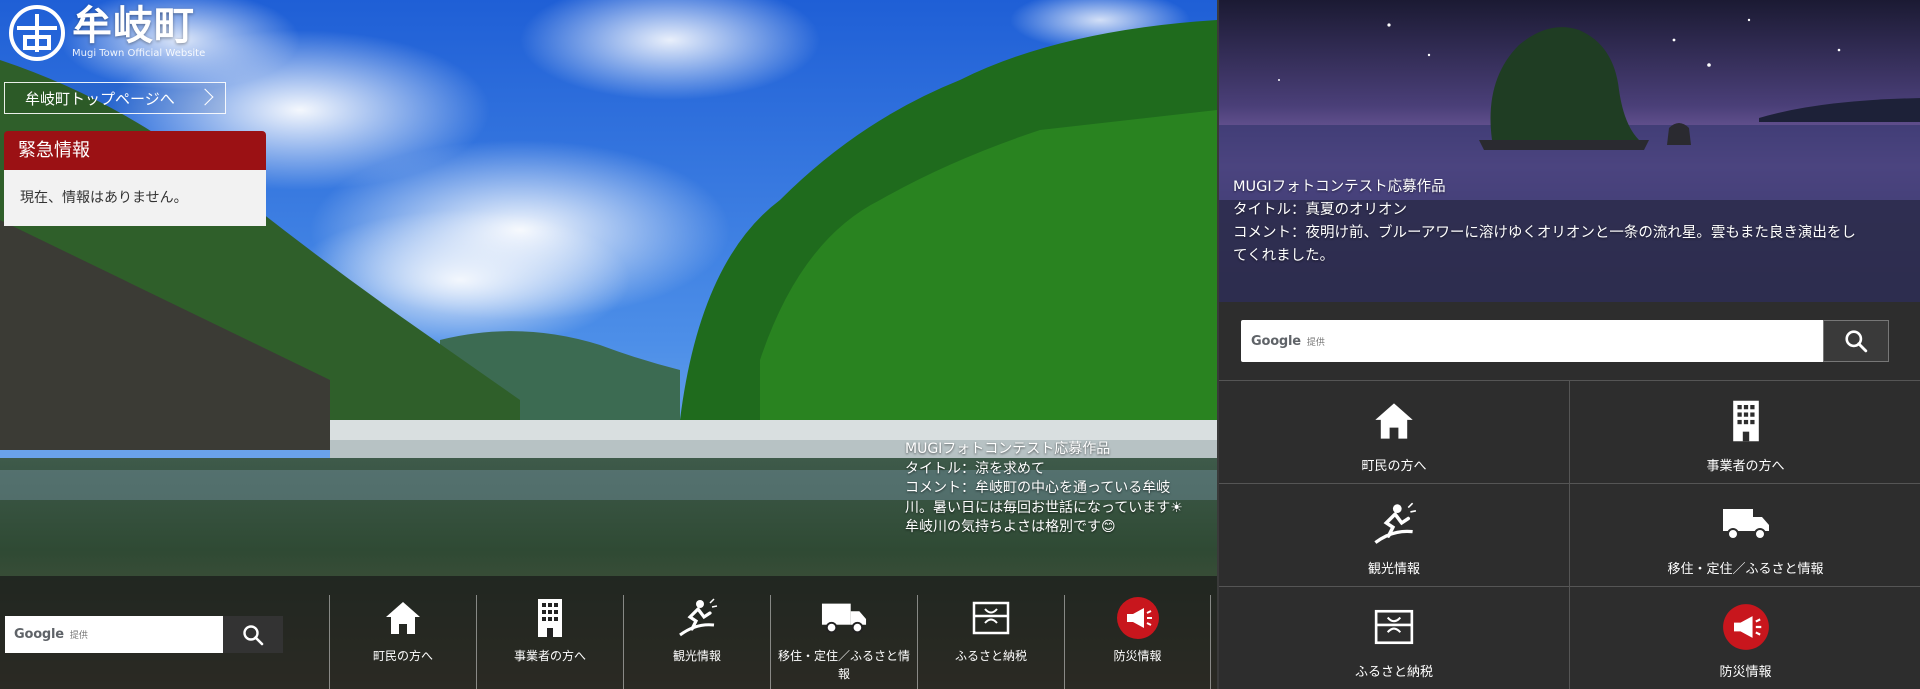  I want to click on site-logo: 牟岐町 Mugi Town Official Website, so click(106, 33).